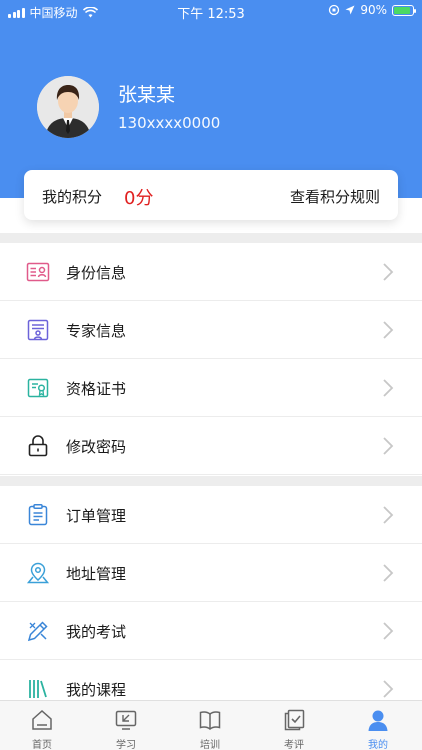 The height and width of the screenshot is (750, 422). I want to click on id-card-icon, so click(38, 272).